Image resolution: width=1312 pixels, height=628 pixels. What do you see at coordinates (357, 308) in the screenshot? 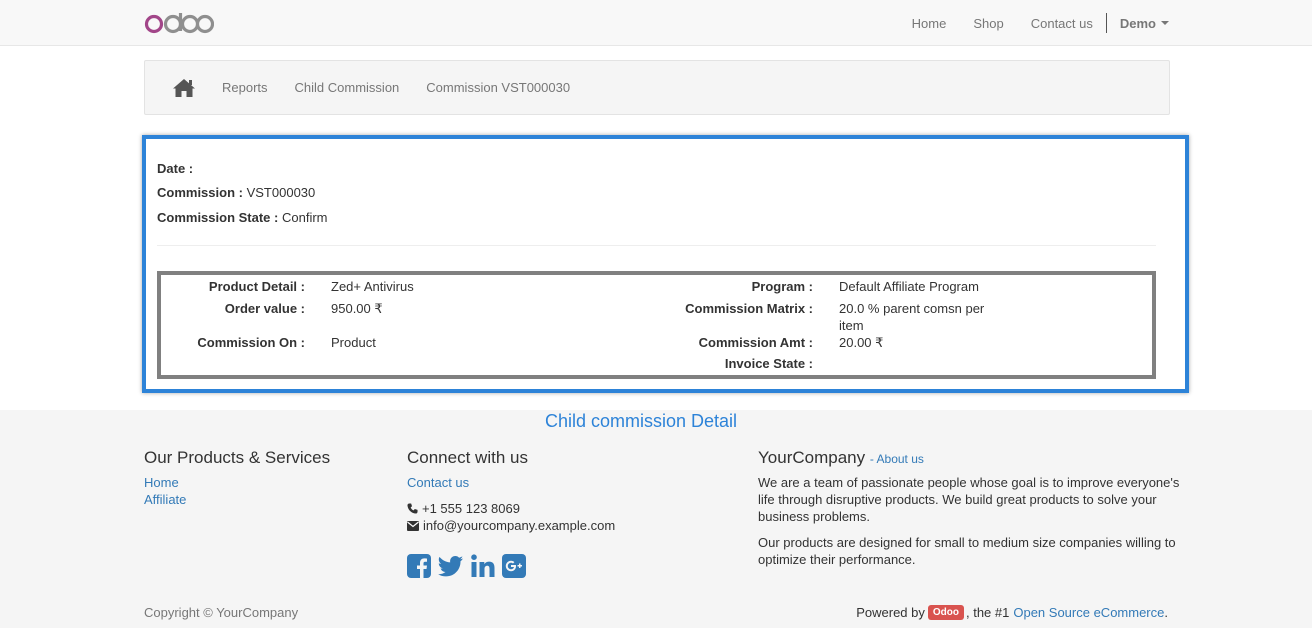
I see `order-value-value: 950.00 ₹` at bounding box center [357, 308].